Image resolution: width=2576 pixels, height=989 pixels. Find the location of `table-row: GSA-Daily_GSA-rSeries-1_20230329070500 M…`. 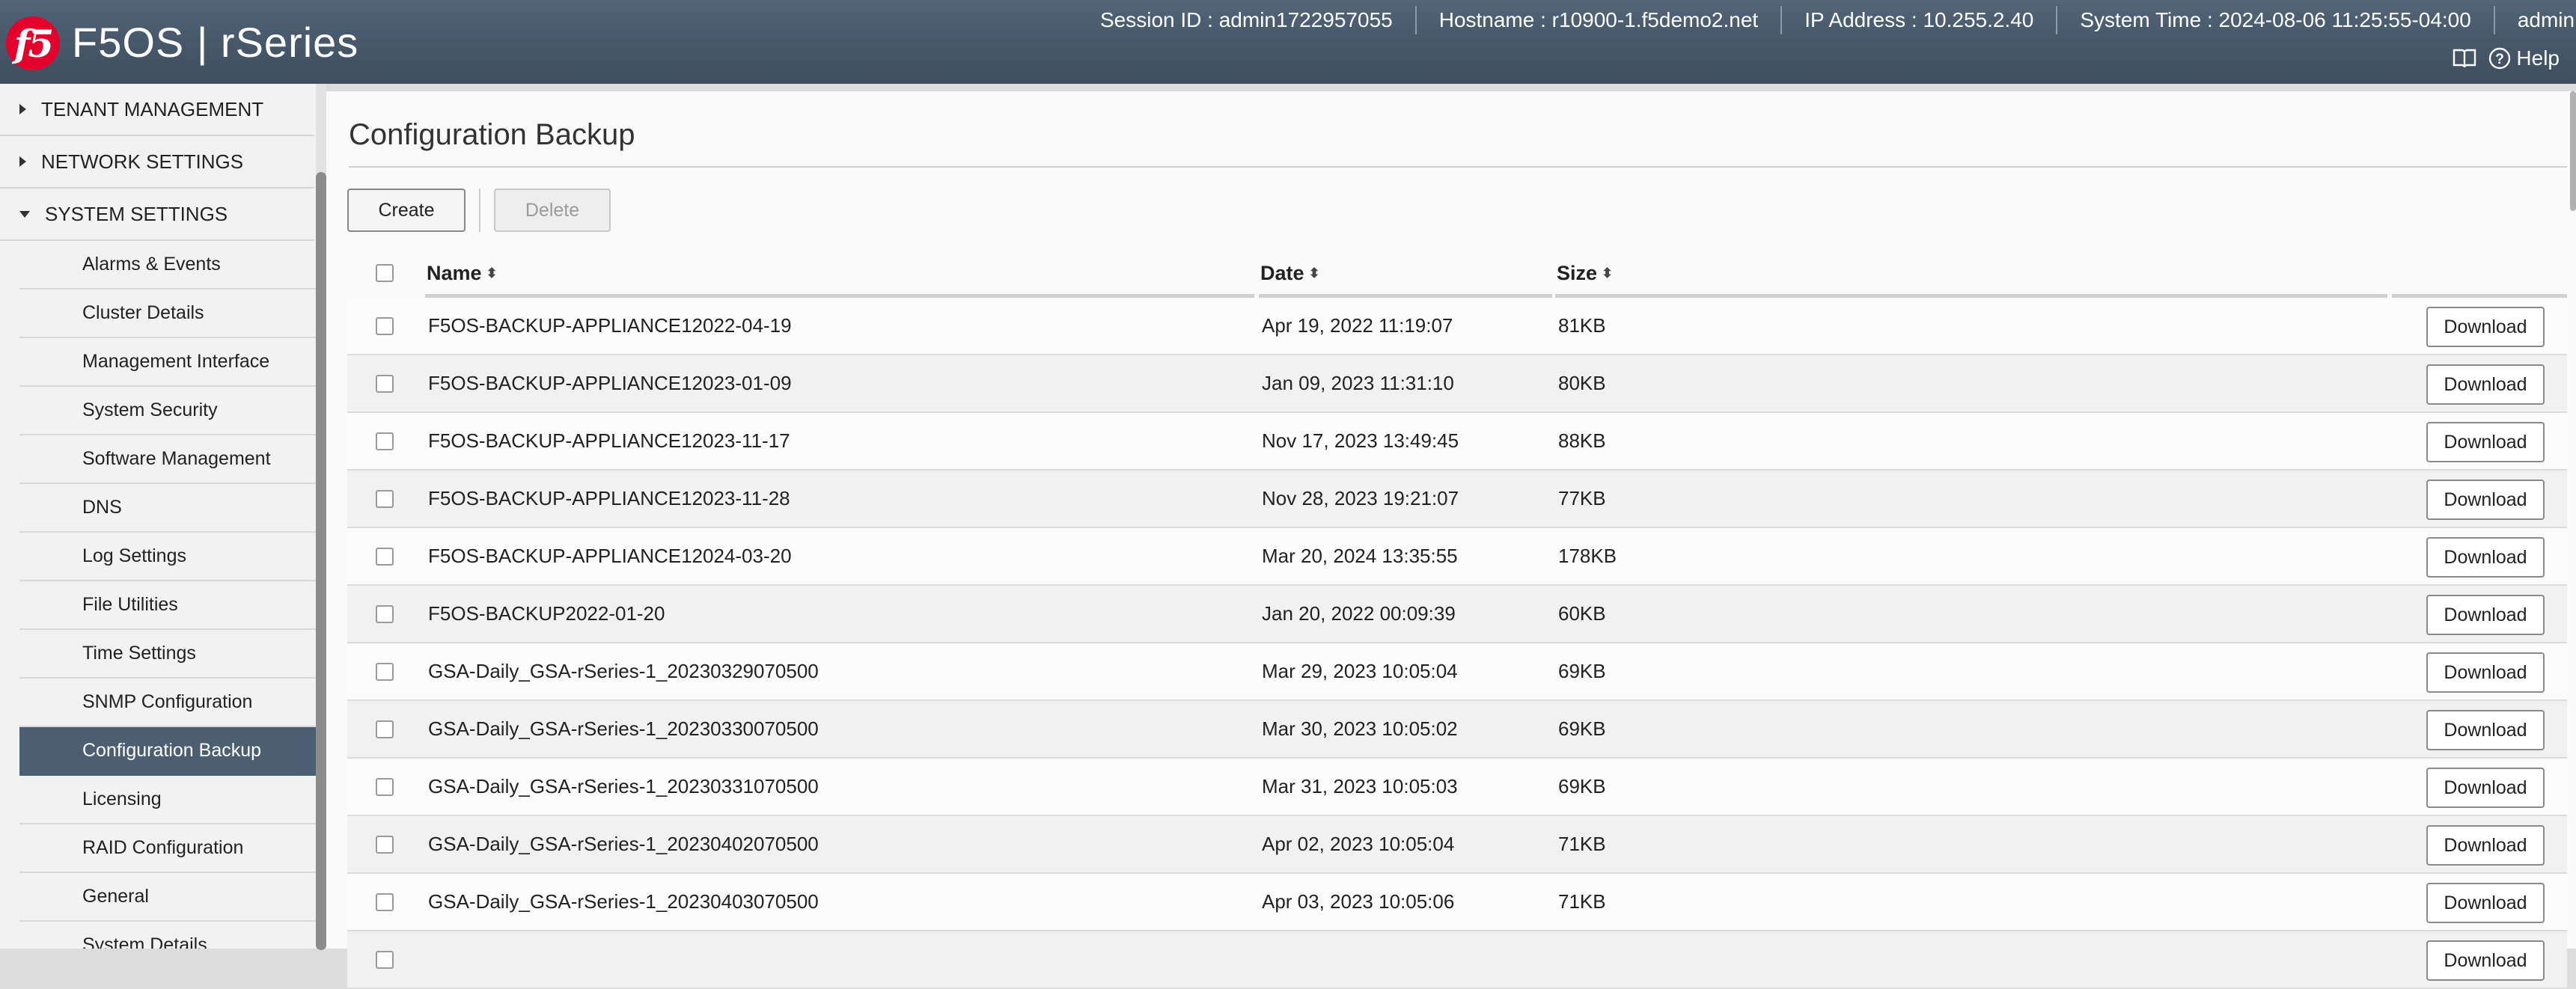

table-row: GSA-Daily_GSA-rSeries-1_20230329070500 M… is located at coordinates (1457, 672).